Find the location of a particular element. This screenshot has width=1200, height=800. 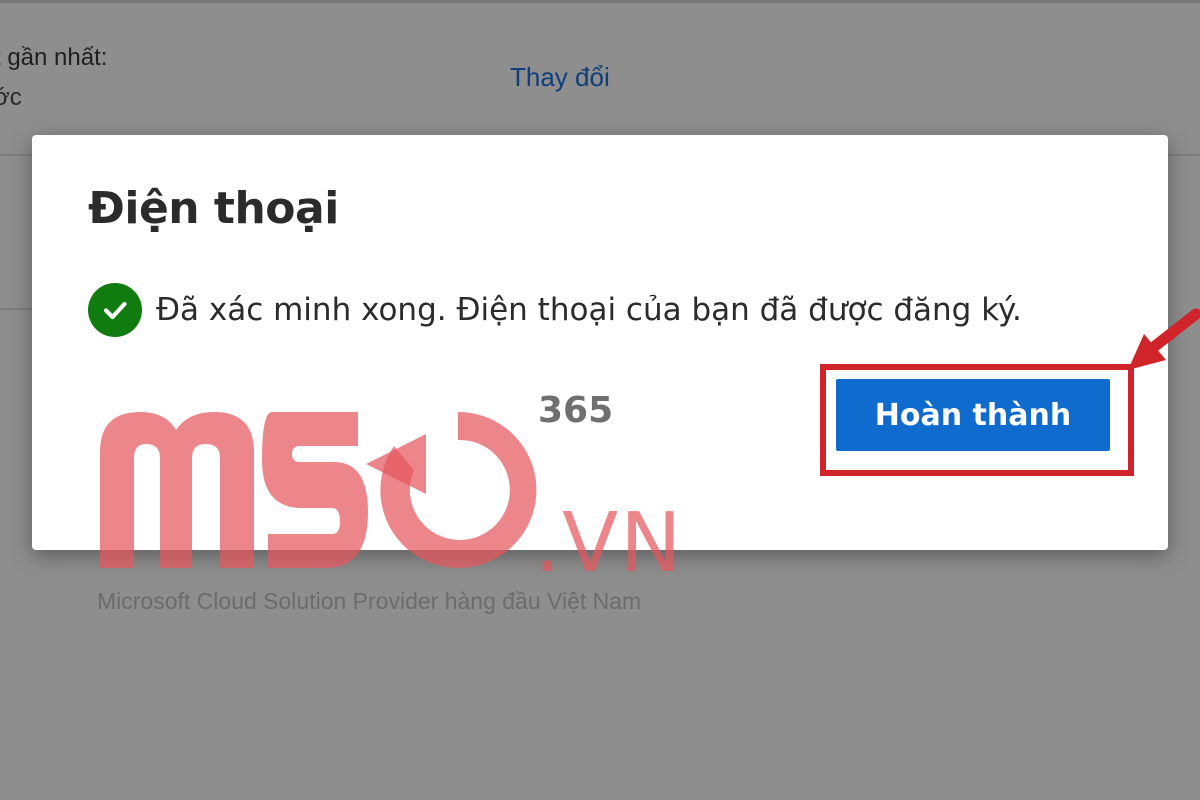

background-field-label: t gần nhất: is located at coordinates (54, 57).